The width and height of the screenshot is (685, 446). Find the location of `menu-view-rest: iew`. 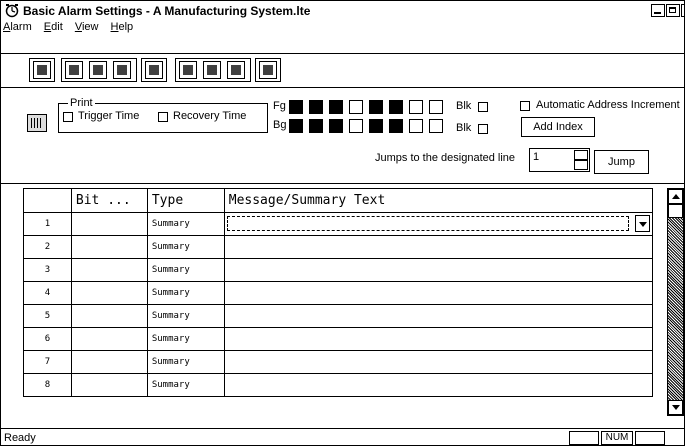

menu-view-rest: iew is located at coordinates (90, 27).